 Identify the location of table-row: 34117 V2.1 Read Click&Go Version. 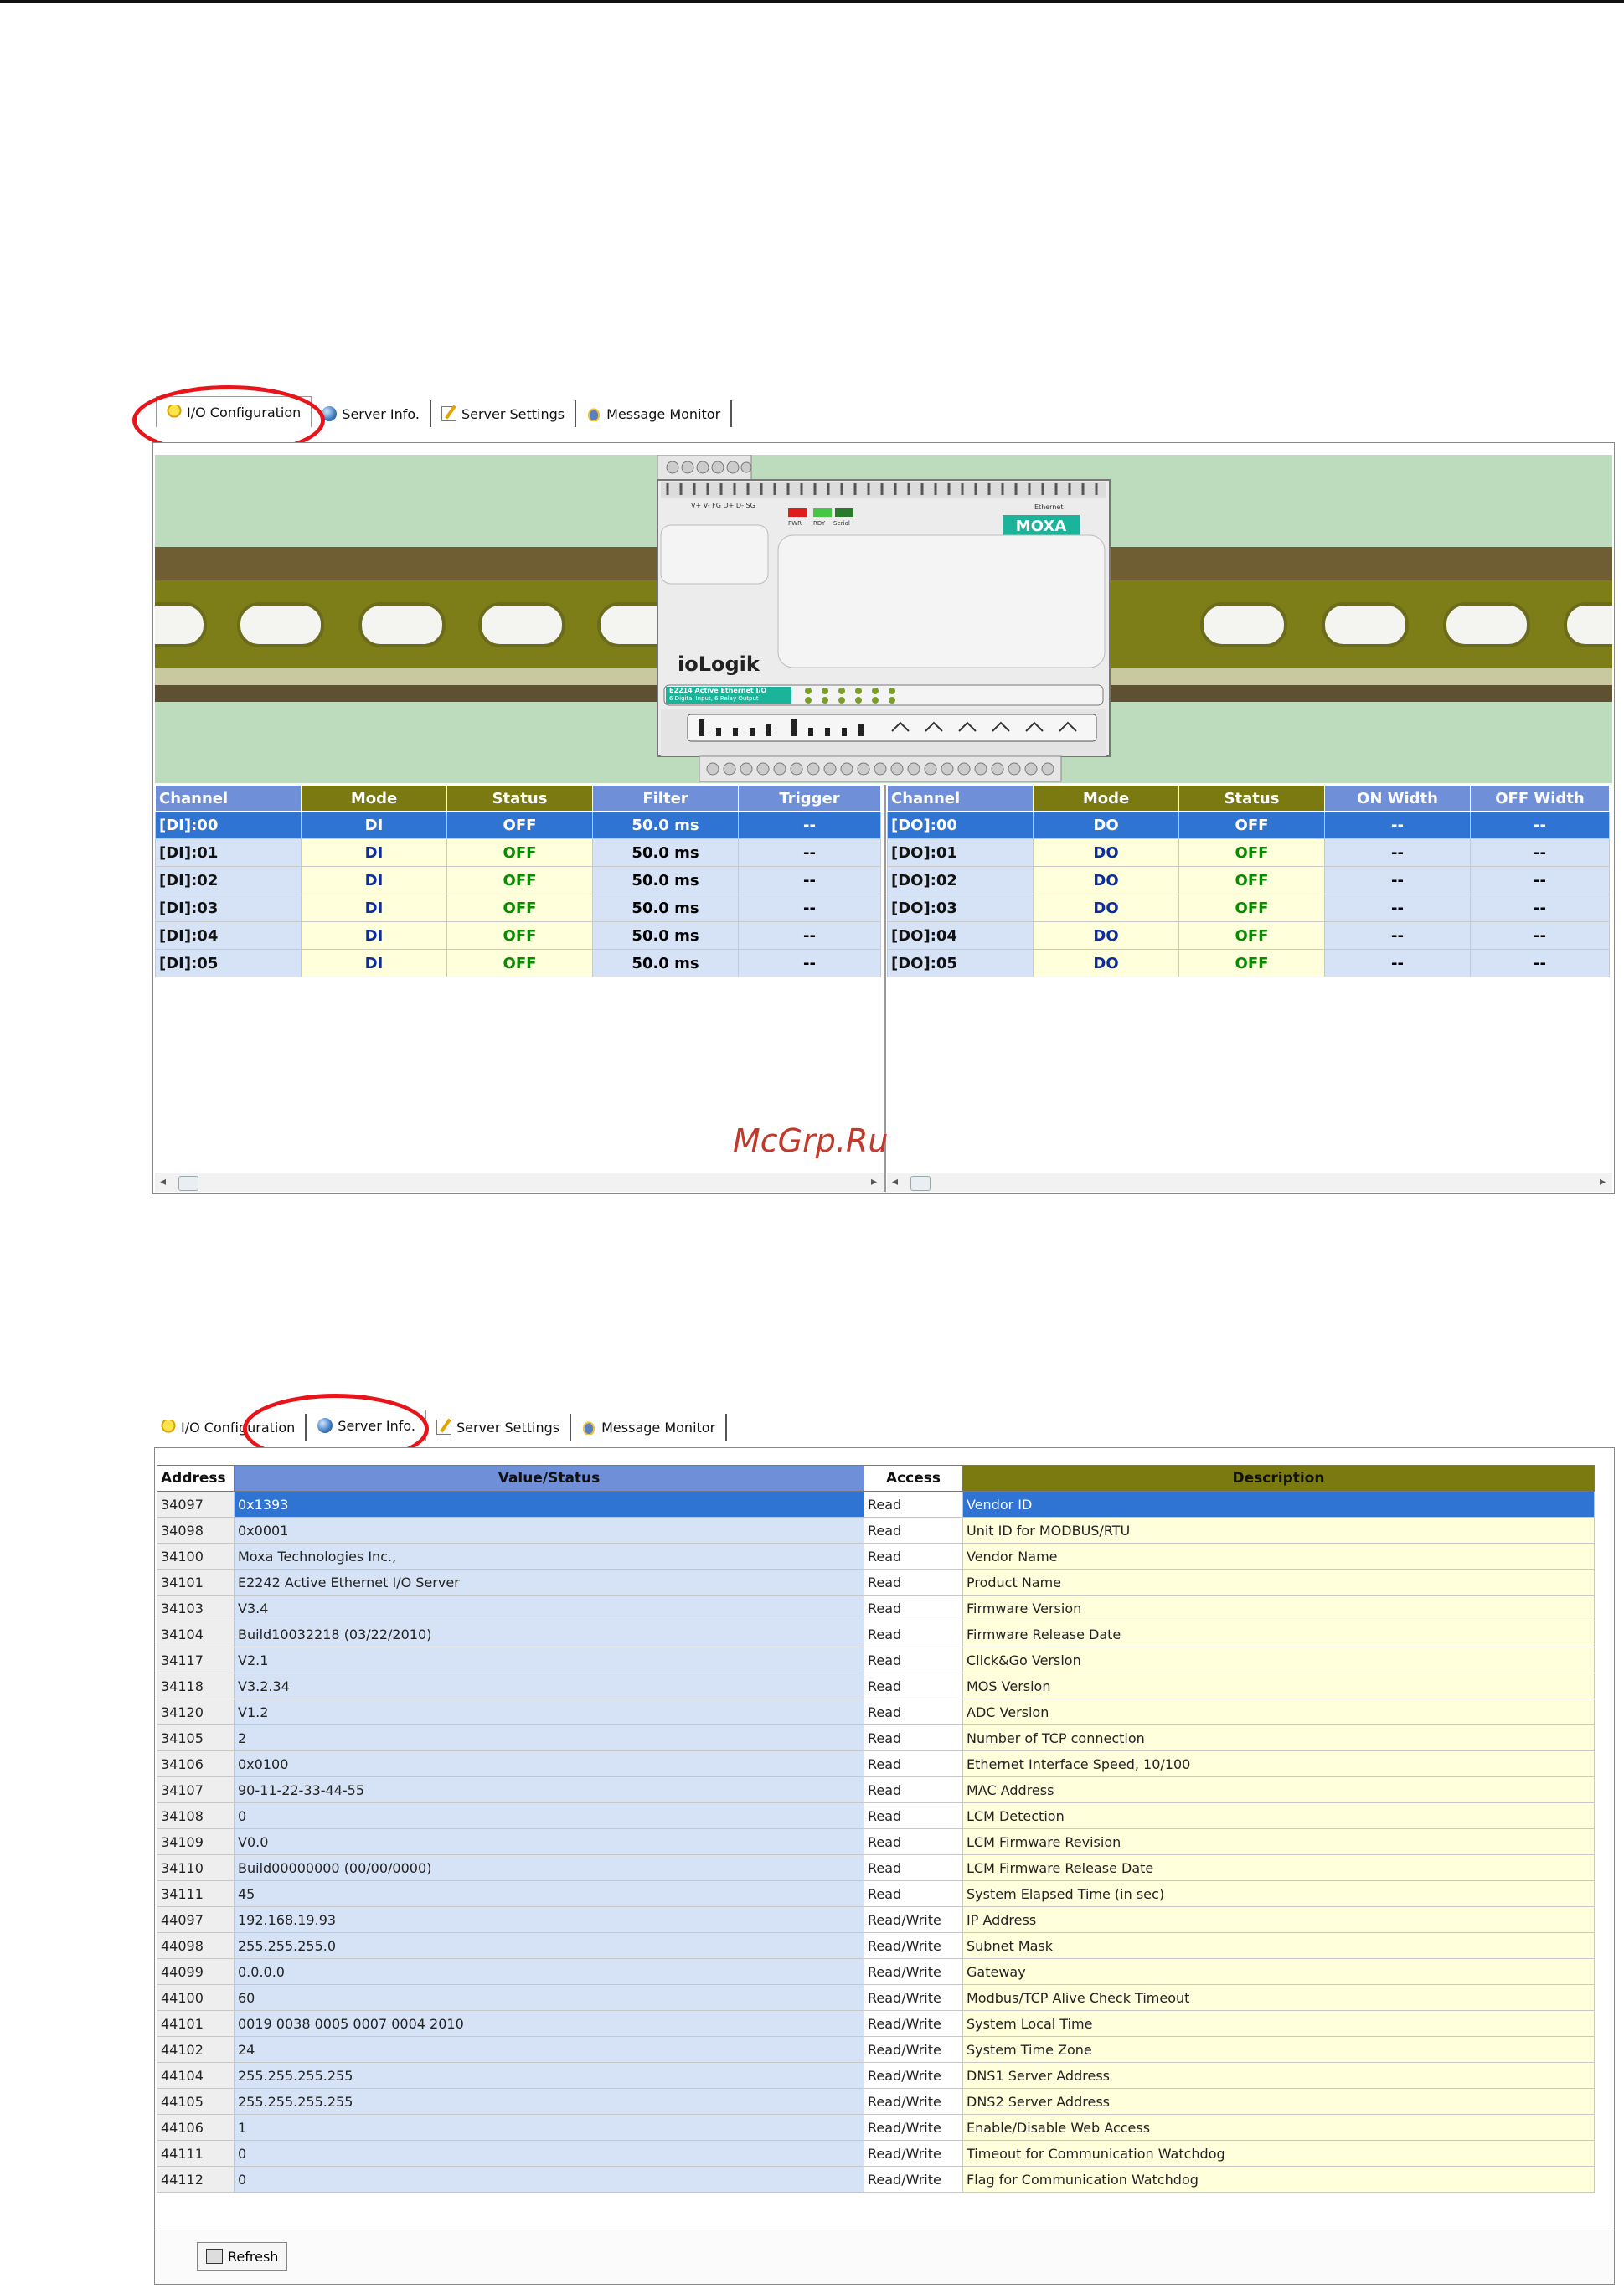
(876, 1660).